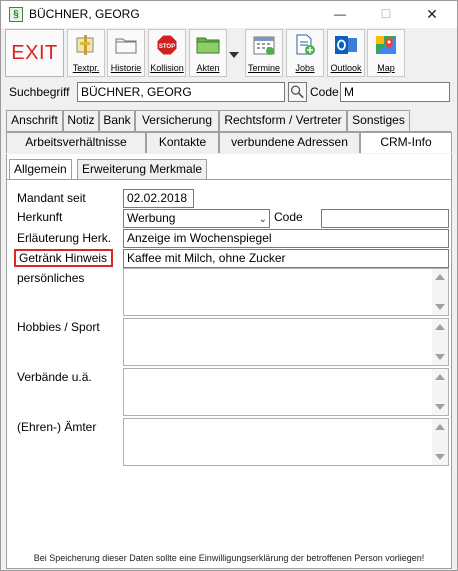  I want to click on text-processor-icon, so click(85, 45).